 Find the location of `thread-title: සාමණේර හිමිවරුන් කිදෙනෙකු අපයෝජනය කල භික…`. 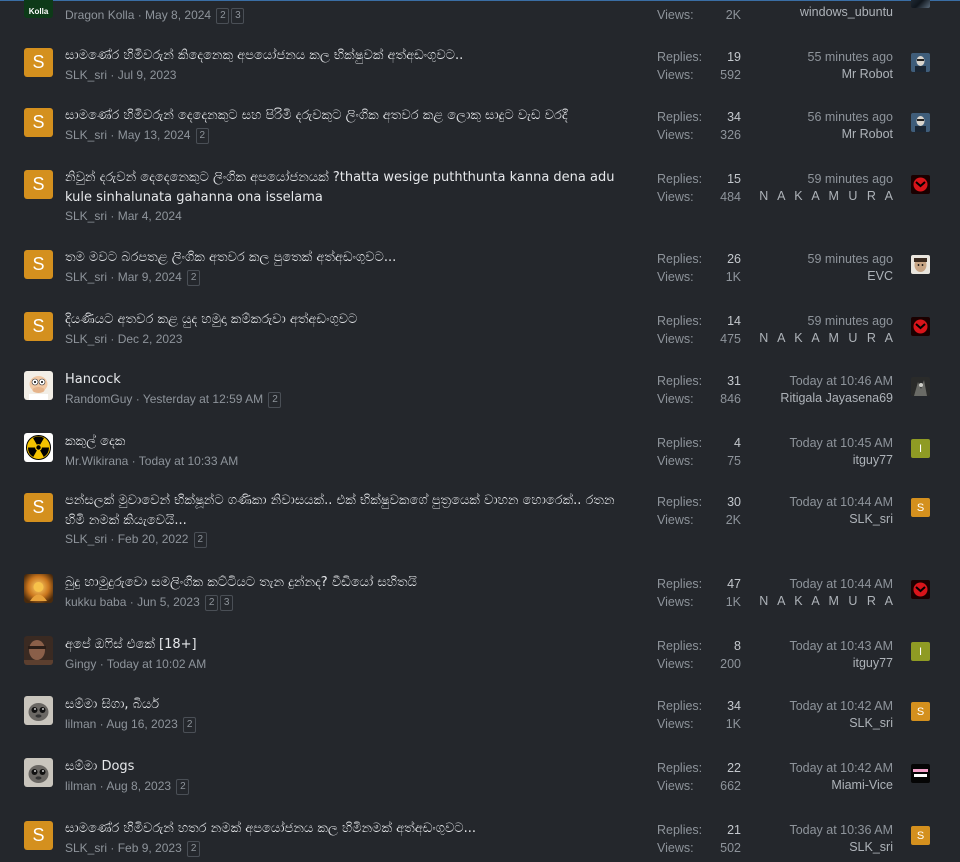

thread-title: සාමණේර හිමිවරුන් කිදෙනෙකු අපයෝජනය කල භික… is located at coordinates (350, 56).